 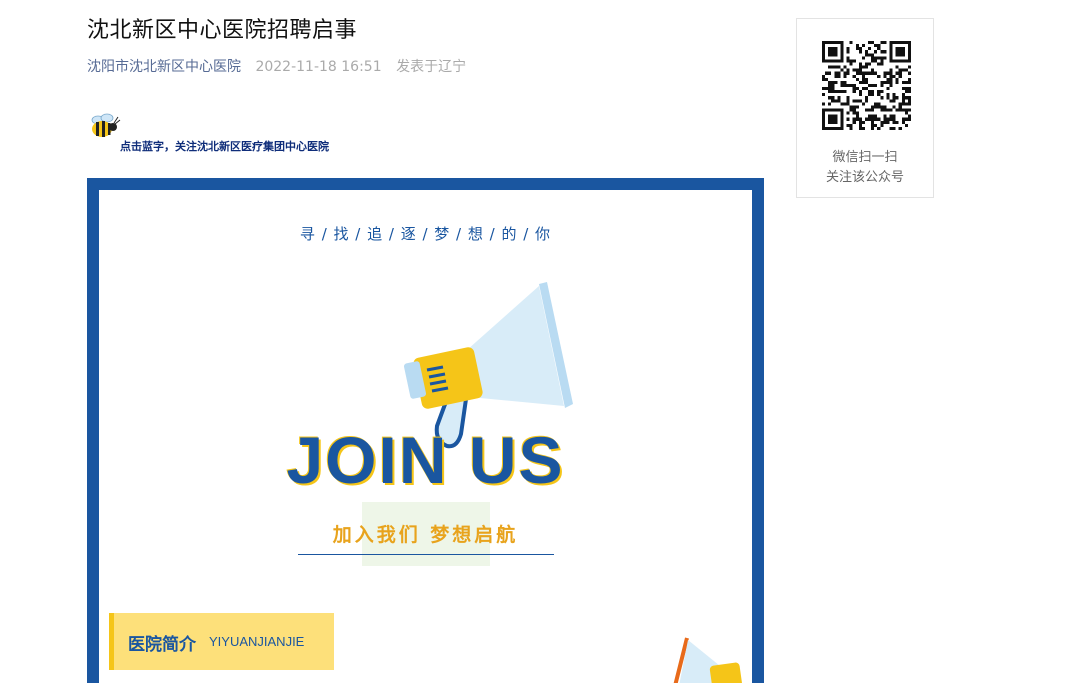 I want to click on join-us-headline: JOIN US, so click(x=425, y=460).